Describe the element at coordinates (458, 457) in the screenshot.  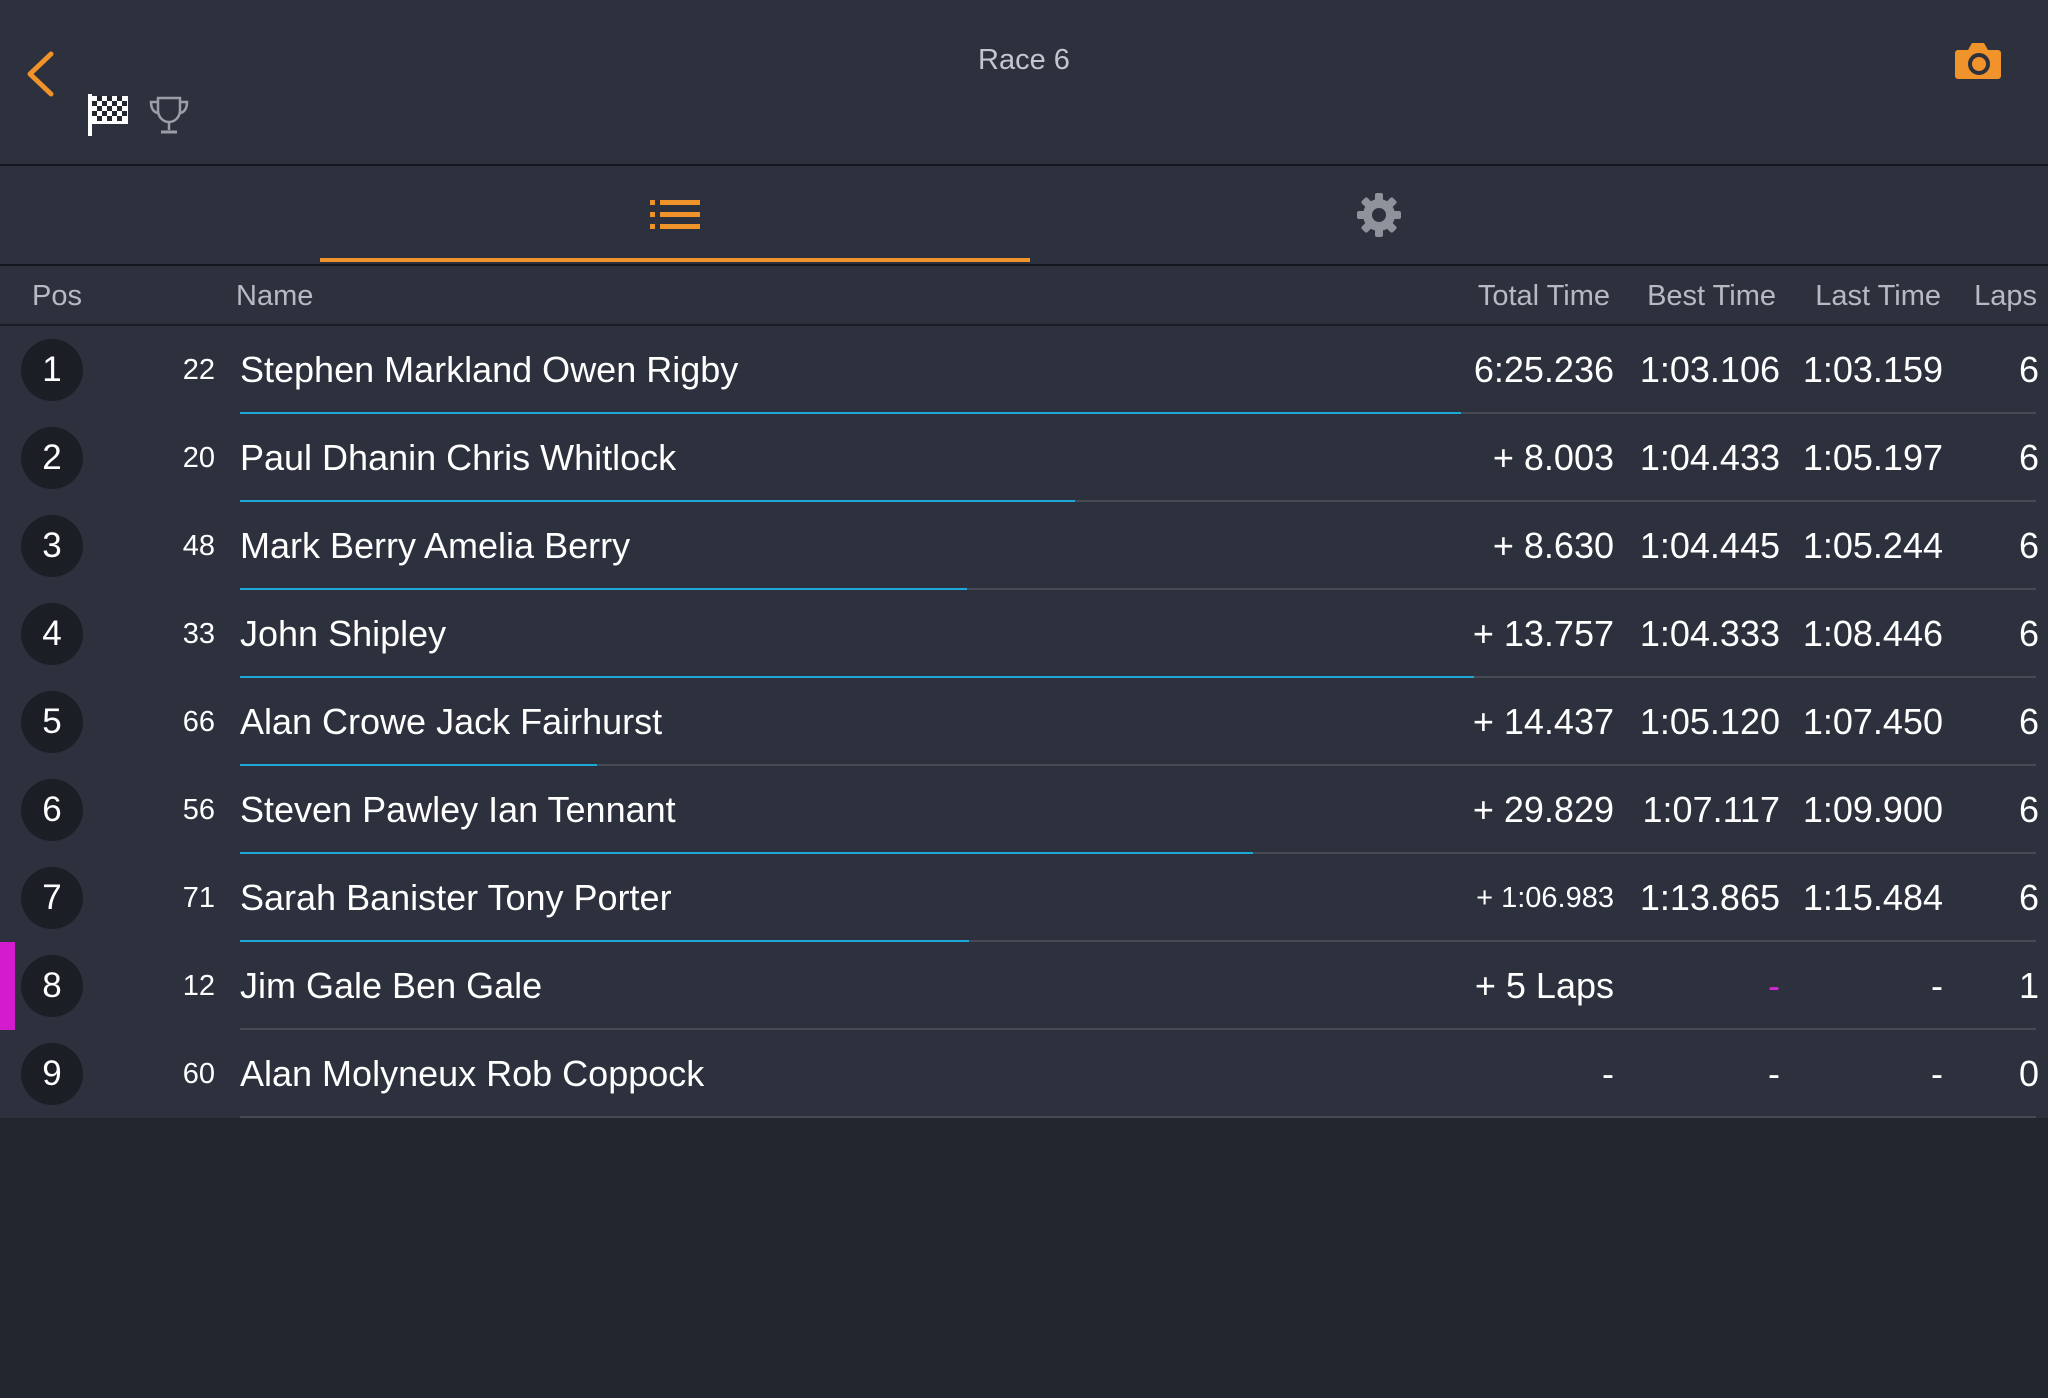
I see `driver-names: Paul Dhanin Chris Whitlock` at that location.